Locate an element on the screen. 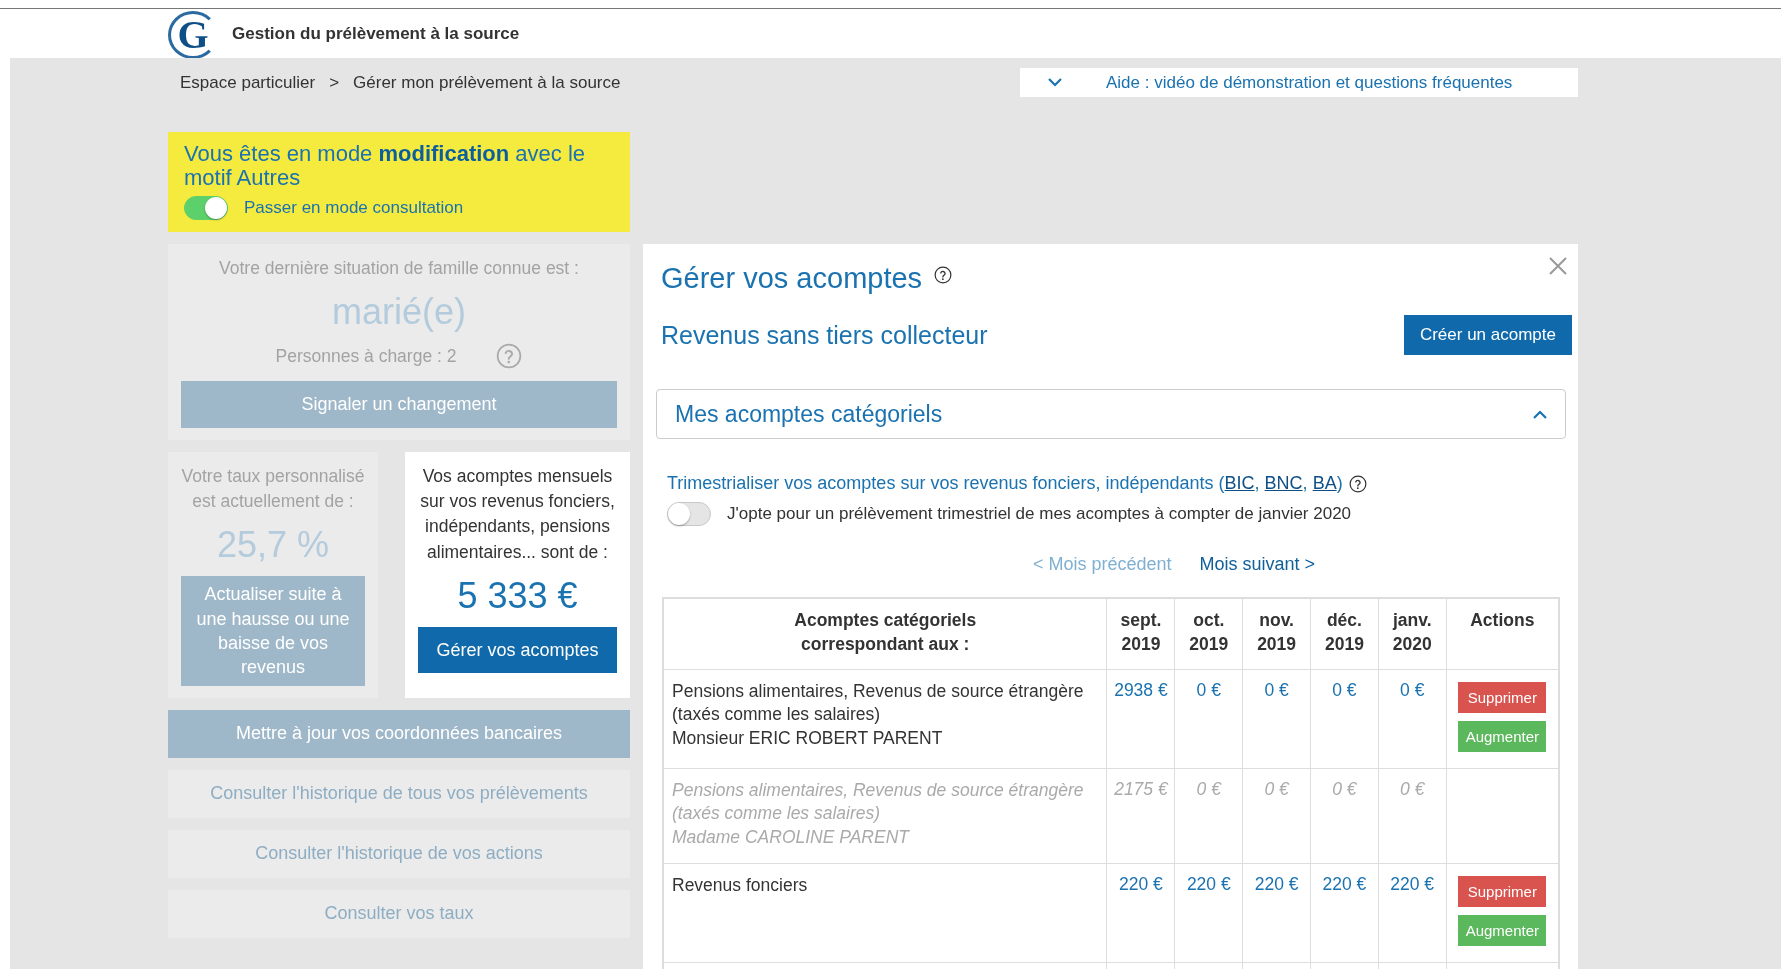  text-link: BIC is located at coordinates (1239, 483).